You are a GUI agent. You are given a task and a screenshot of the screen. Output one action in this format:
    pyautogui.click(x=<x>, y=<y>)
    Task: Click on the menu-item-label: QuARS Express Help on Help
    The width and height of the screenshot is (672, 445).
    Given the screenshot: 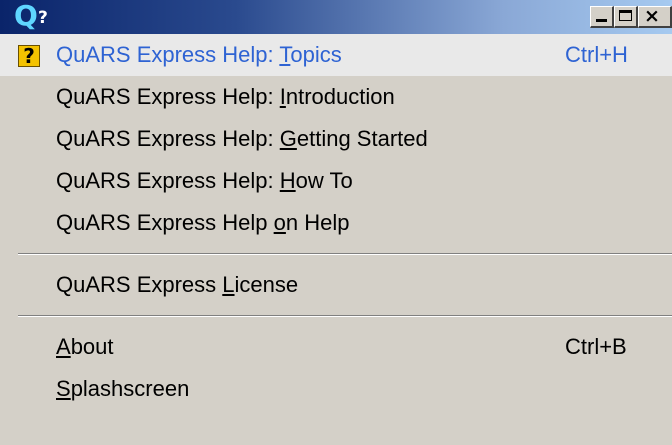 What is the action you would take?
    pyautogui.click(x=203, y=222)
    